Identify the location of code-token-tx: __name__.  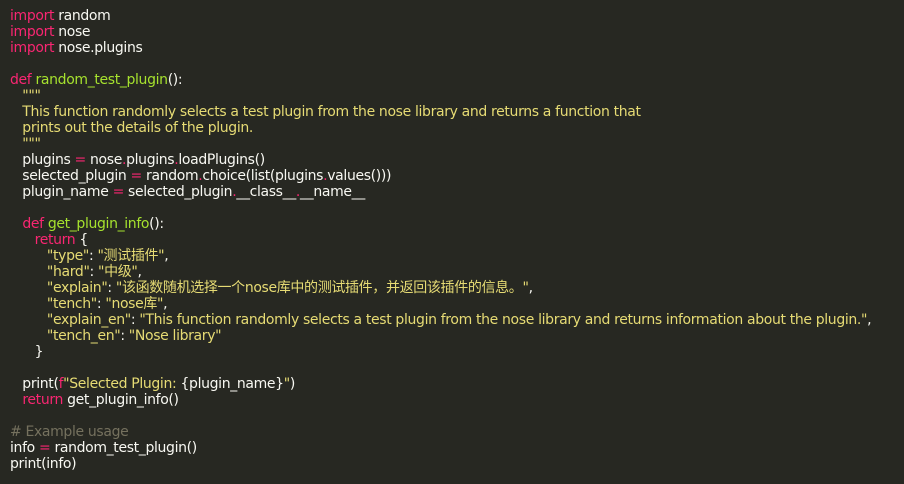
(332, 192).